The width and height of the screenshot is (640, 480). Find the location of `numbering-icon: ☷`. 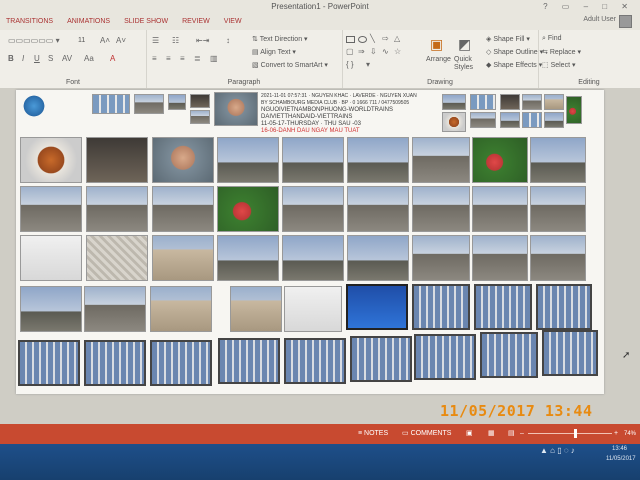

numbering-icon: ☷ is located at coordinates (175, 40).